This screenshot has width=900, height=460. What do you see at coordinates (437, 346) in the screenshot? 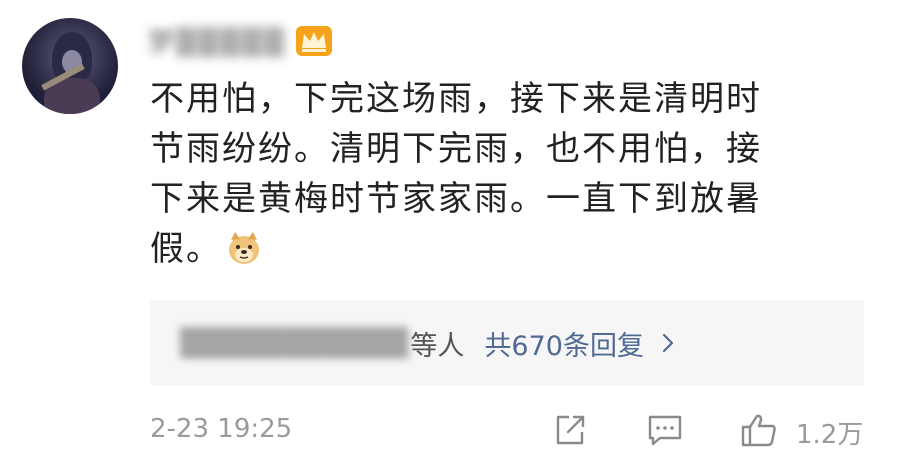
I see `others-label: 等人` at bounding box center [437, 346].